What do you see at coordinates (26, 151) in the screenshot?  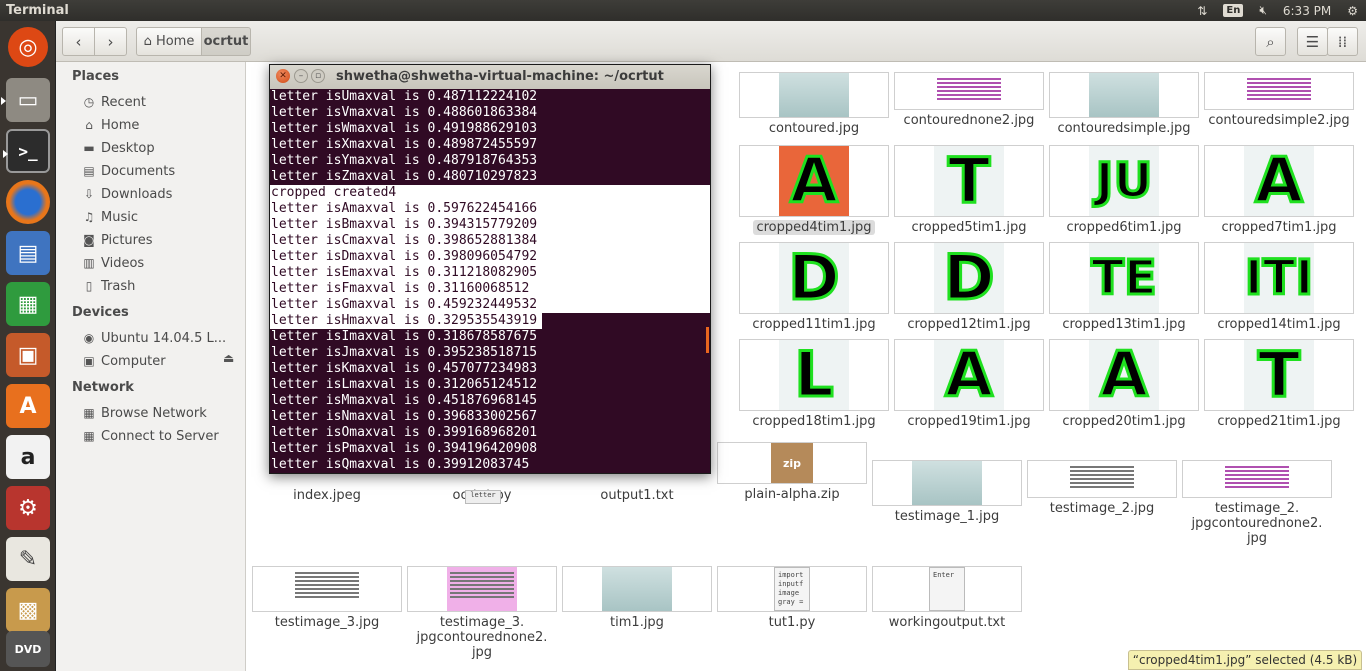 I see `terminal-icon: >_` at bounding box center [26, 151].